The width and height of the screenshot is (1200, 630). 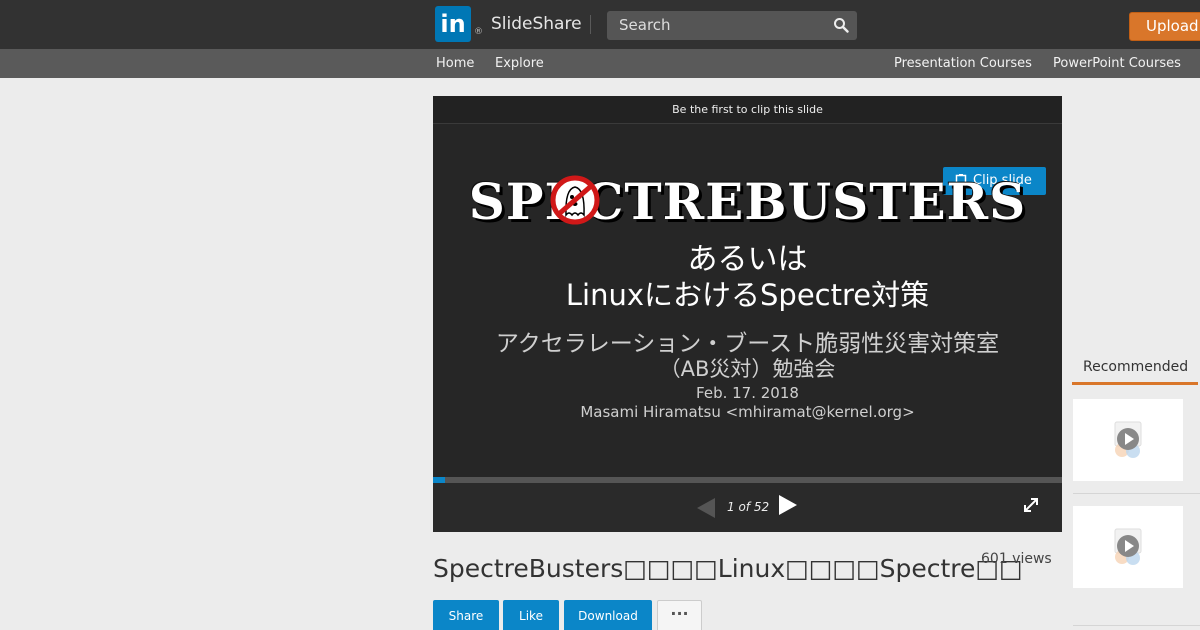 I want to click on search-placeholder: Search, so click(x=645, y=25).